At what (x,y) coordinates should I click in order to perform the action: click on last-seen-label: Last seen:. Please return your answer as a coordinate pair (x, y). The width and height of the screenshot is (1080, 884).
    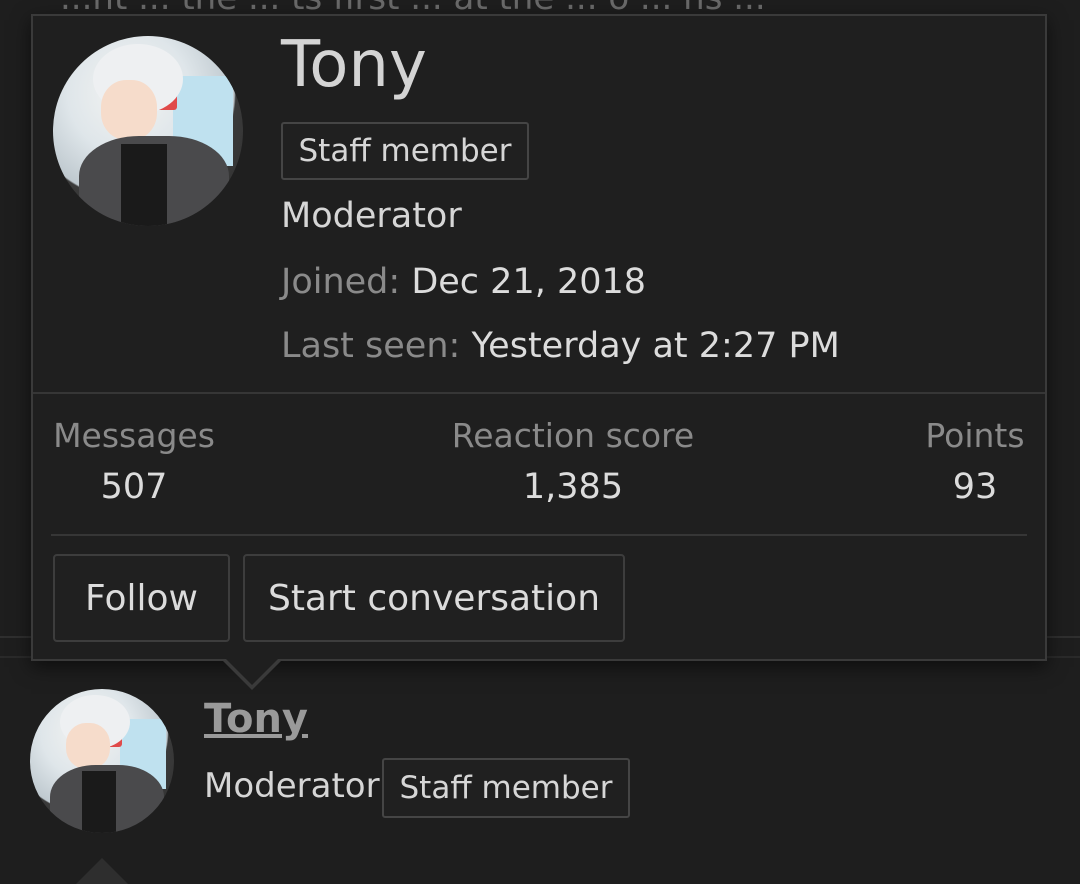
    Looking at the image, I should click on (371, 346).